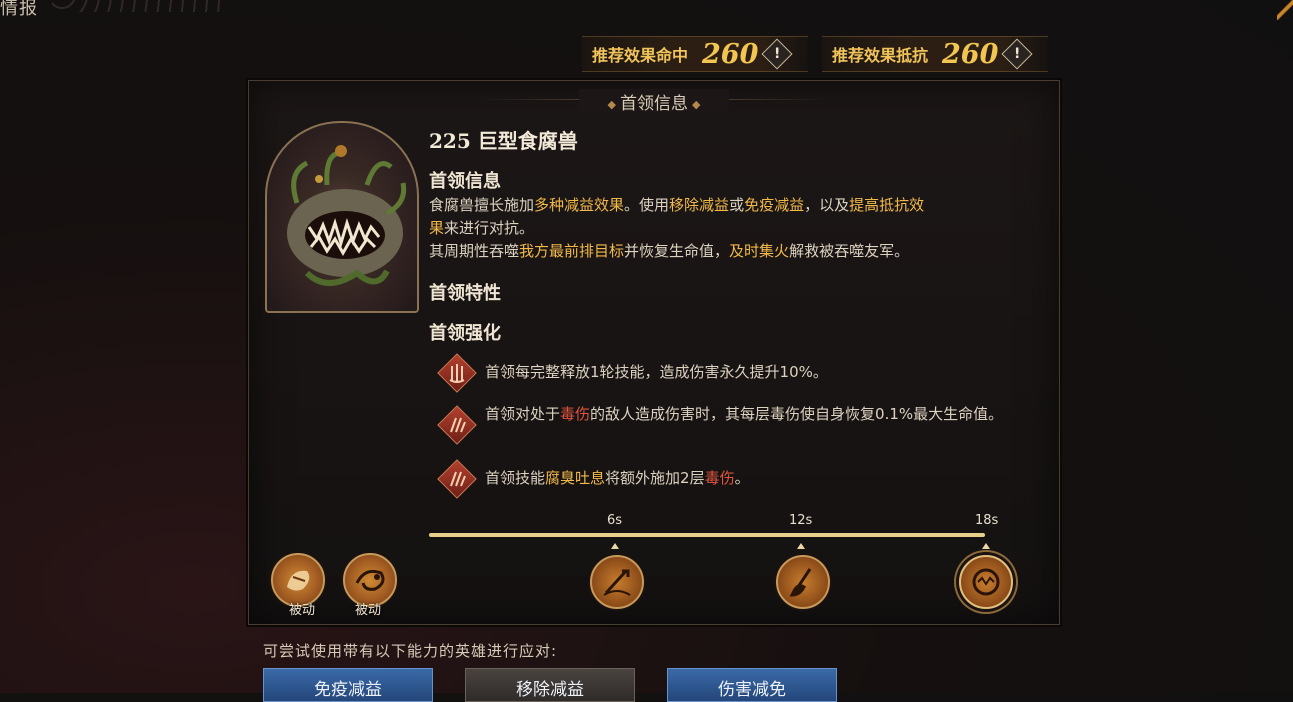 This screenshot has width=1293, height=702. I want to click on info-heading: 首领信息, so click(465, 181).